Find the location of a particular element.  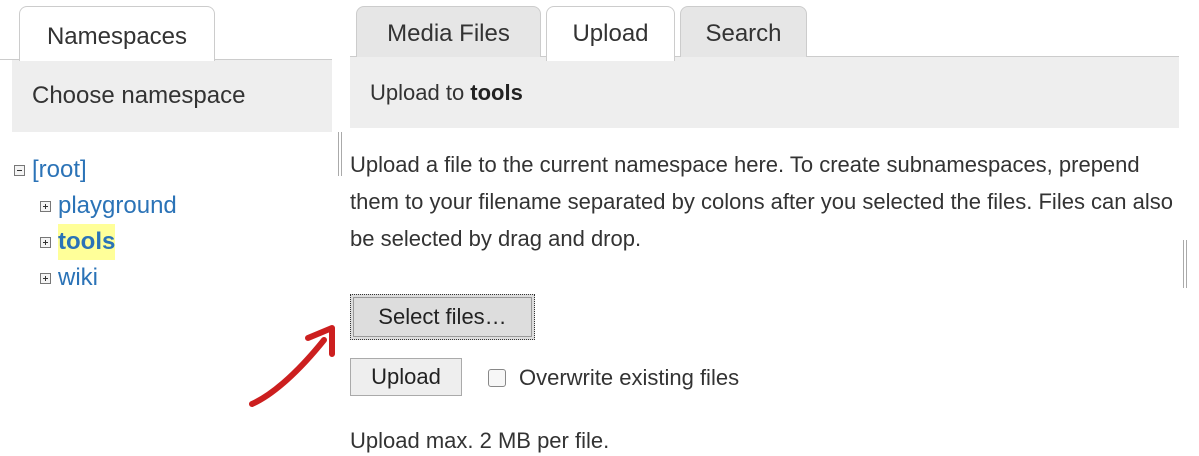

overwrite-label: Overwrite existing files is located at coordinates (629, 377).